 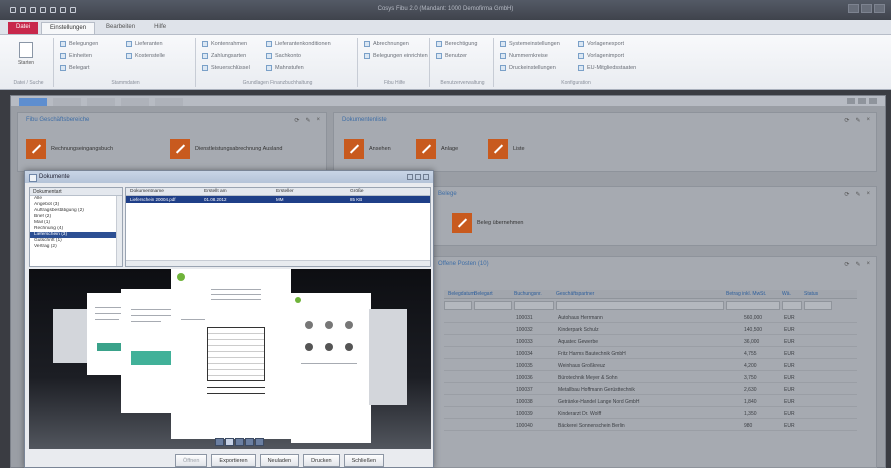 What do you see at coordinates (396, 56) in the screenshot?
I see `ribbon-item: Belegungen einrichten` at bounding box center [396, 56].